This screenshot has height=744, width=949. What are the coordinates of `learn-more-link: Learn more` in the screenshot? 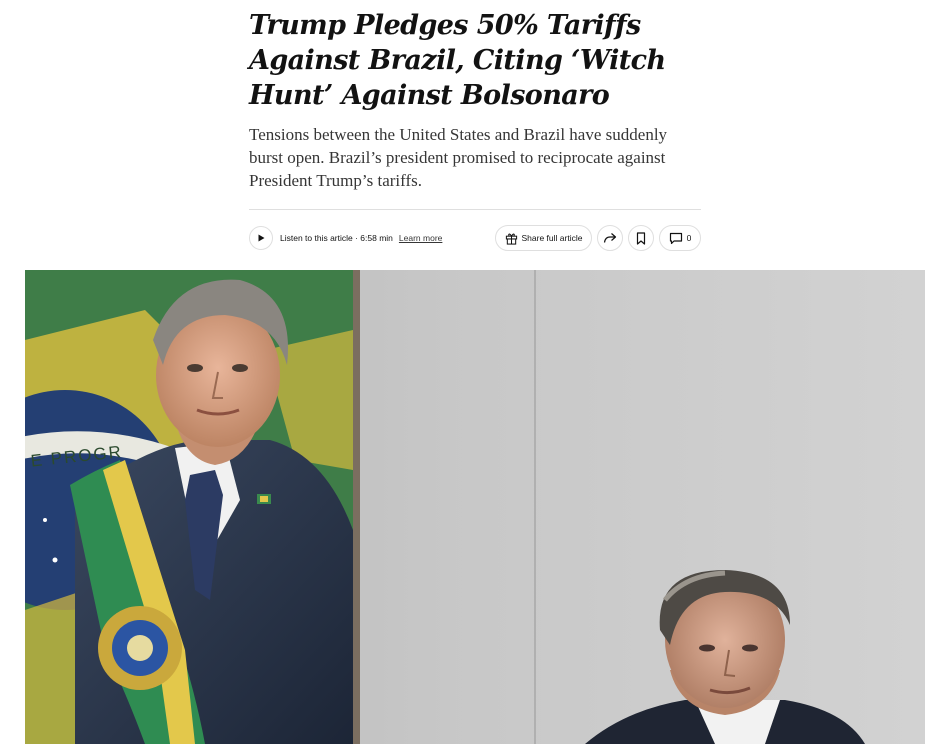 It's located at (420, 238).